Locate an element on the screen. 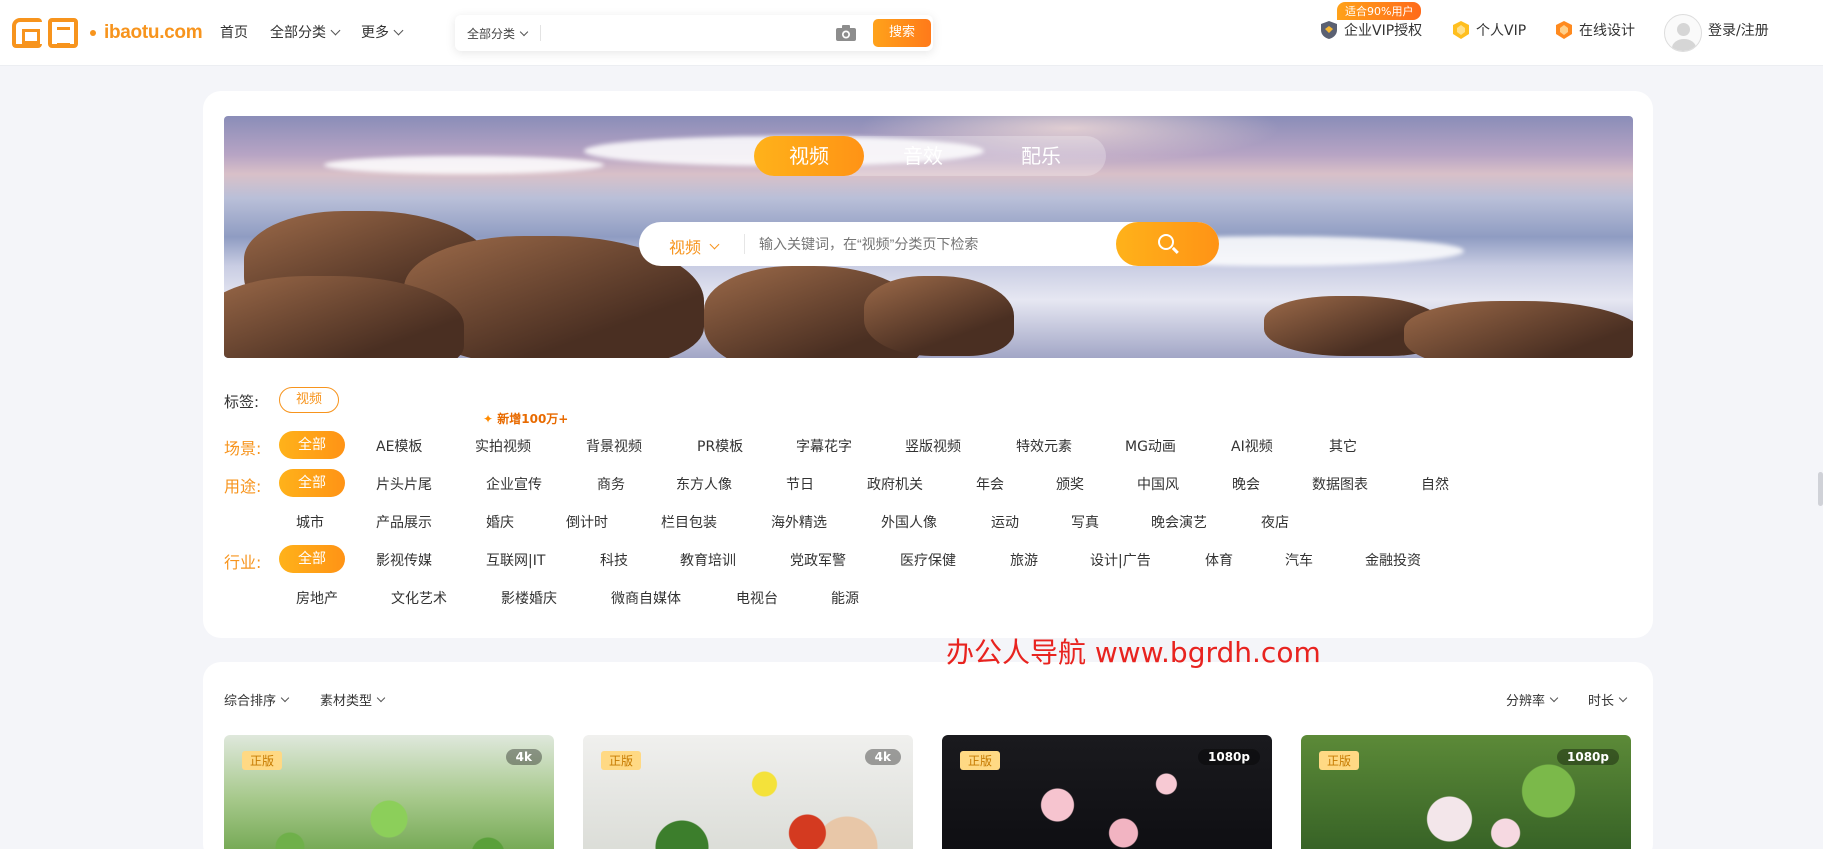  banner-rock is located at coordinates (939, 316).